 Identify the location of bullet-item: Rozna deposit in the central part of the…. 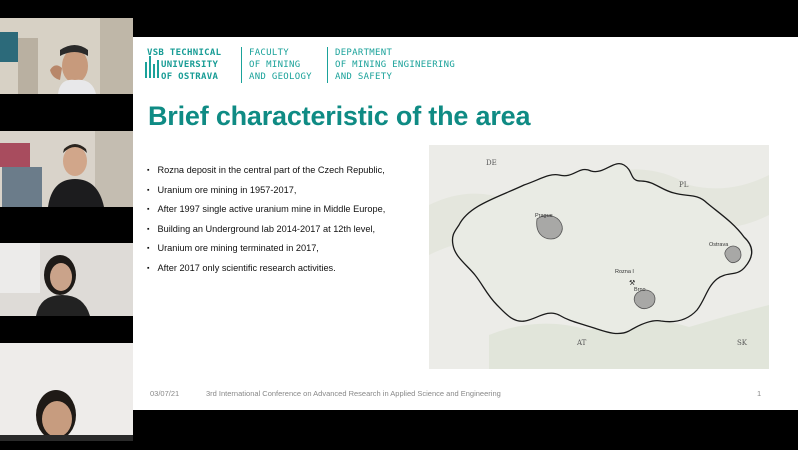
(266, 171).